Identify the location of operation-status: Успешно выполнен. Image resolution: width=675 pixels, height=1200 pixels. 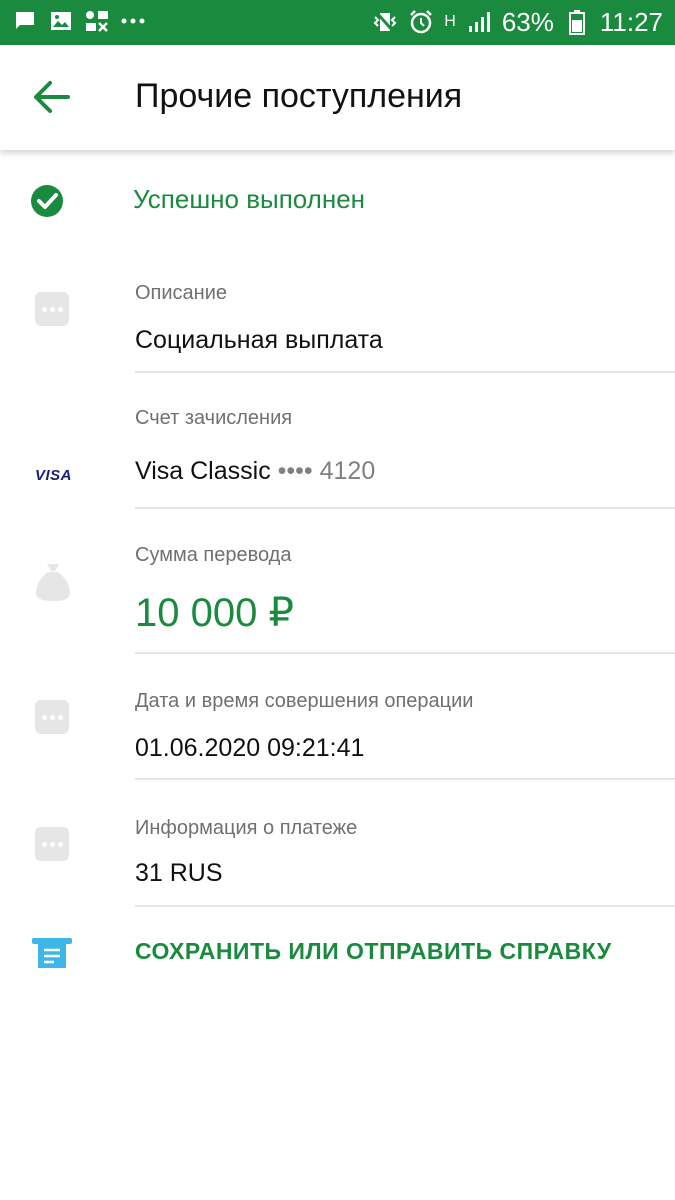
(337, 200).